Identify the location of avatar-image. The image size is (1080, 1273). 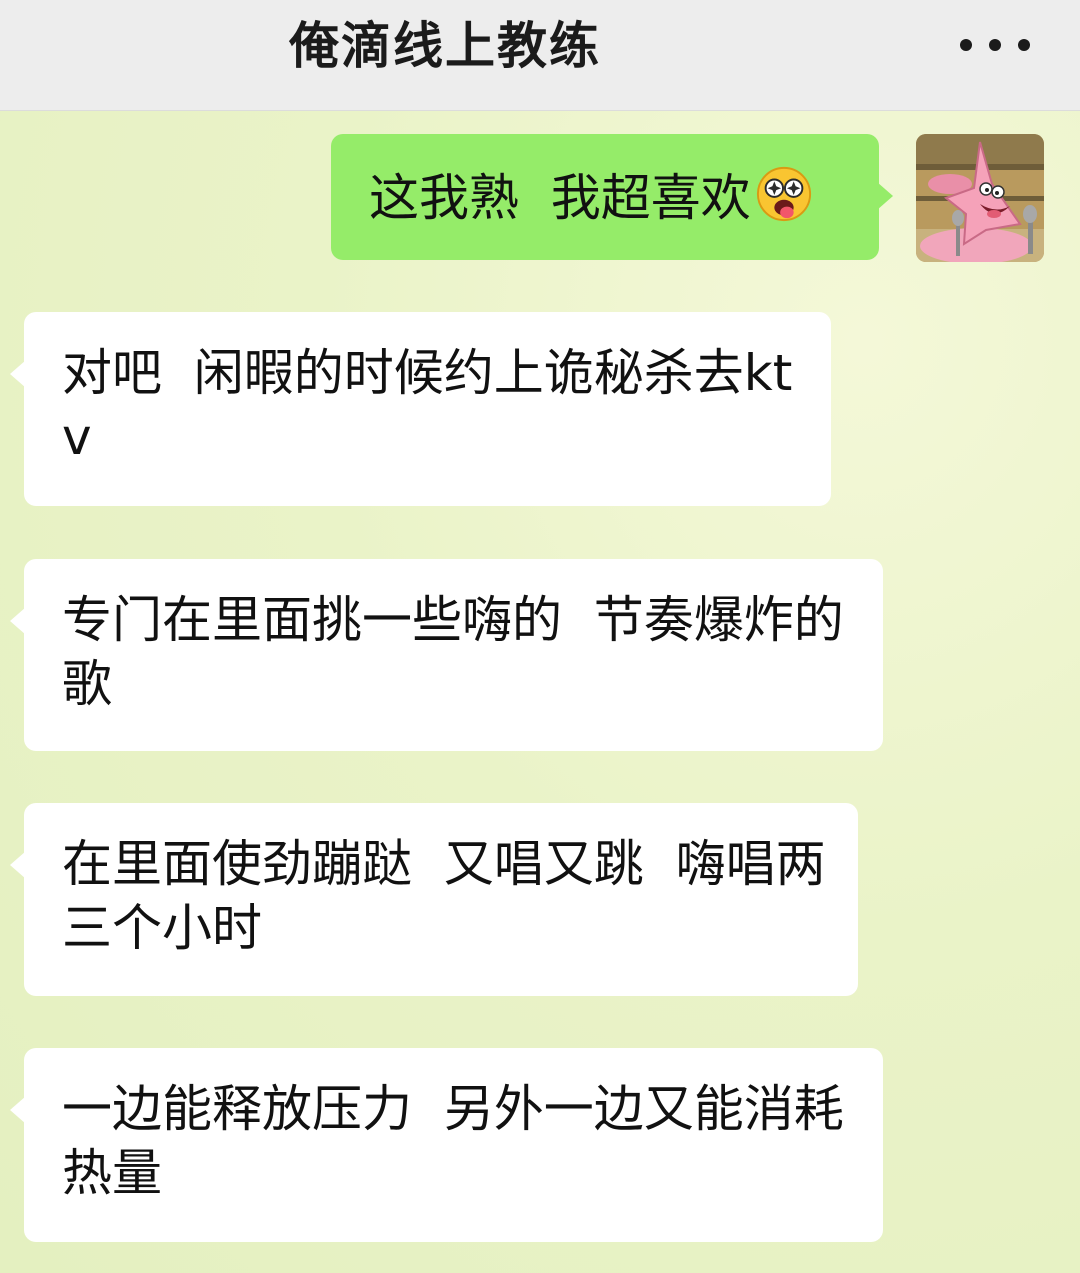
(980, 198).